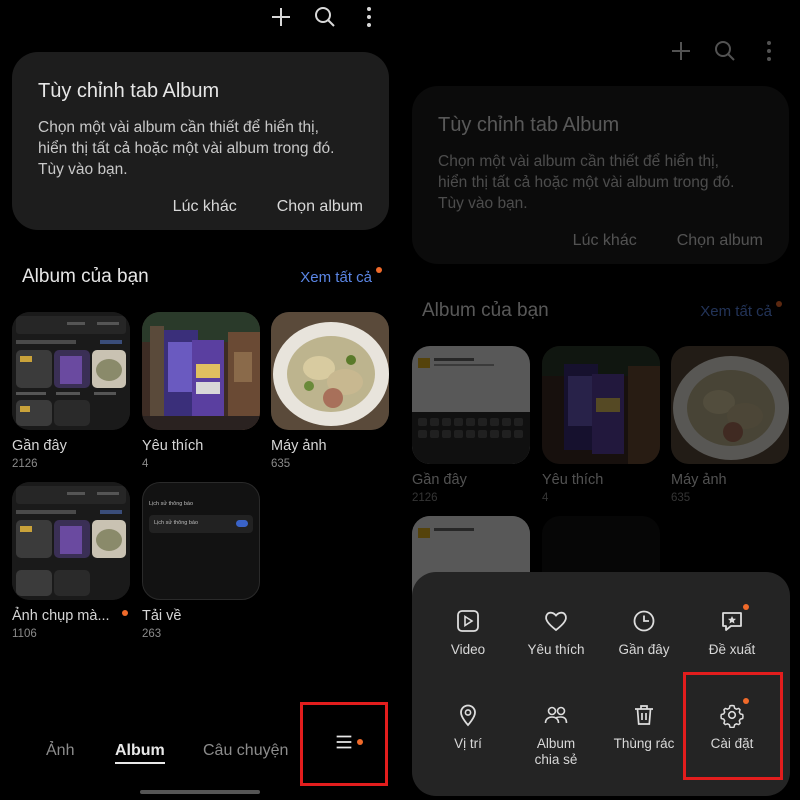 This screenshot has height=800, width=800. Describe the element at coordinates (320, 207) in the screenshot. I see `choose-album-button: Chọn album` at that location.